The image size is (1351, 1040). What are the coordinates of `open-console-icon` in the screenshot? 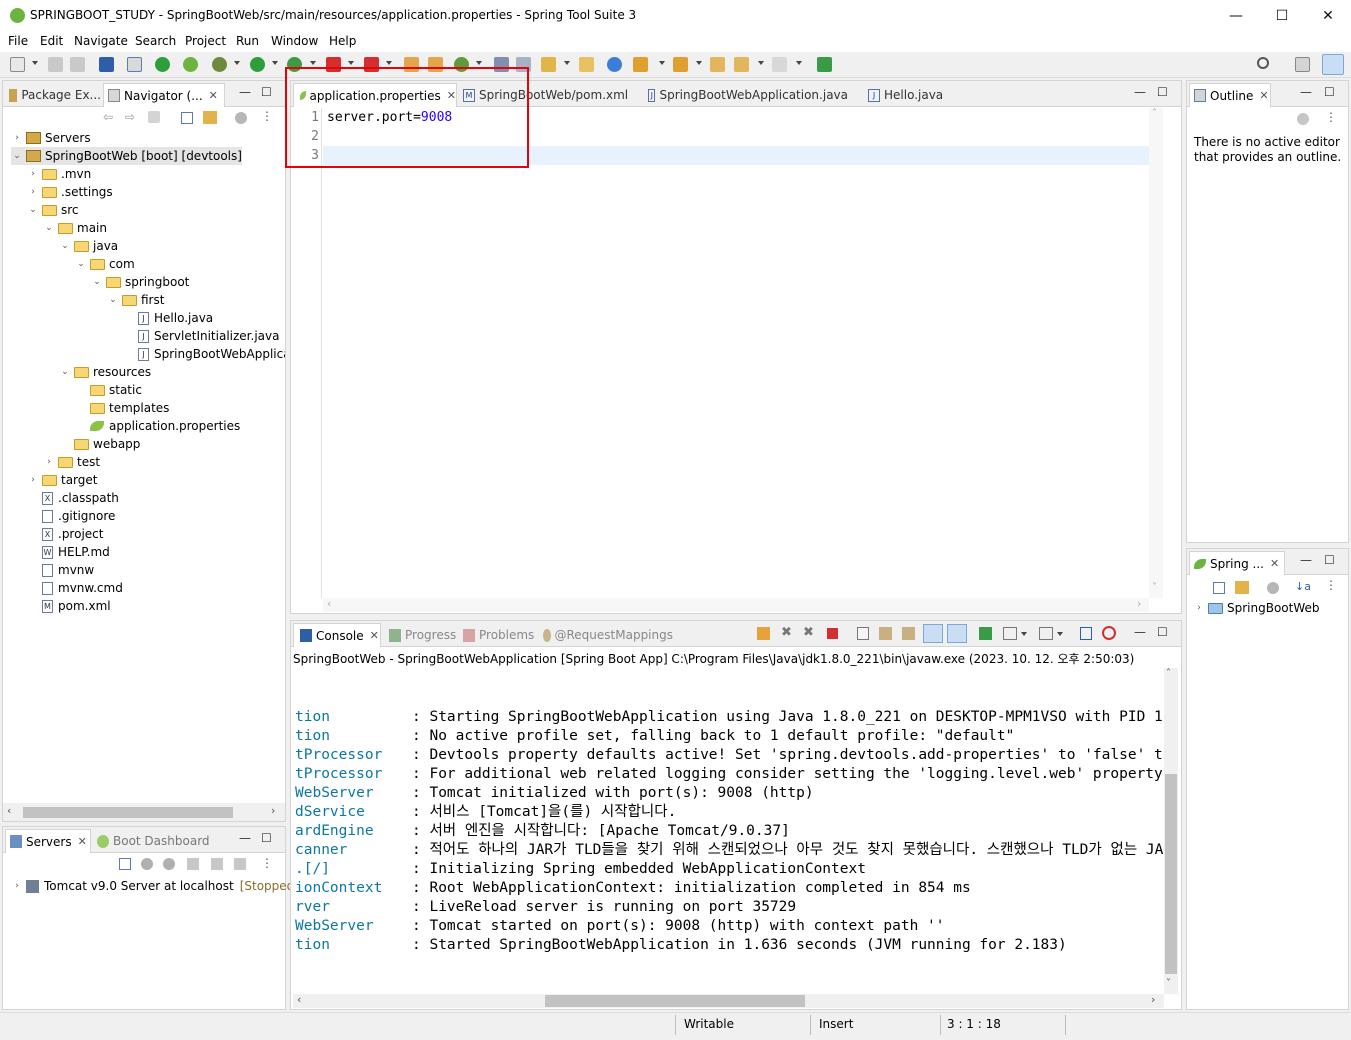 It's located at (1046, 633).